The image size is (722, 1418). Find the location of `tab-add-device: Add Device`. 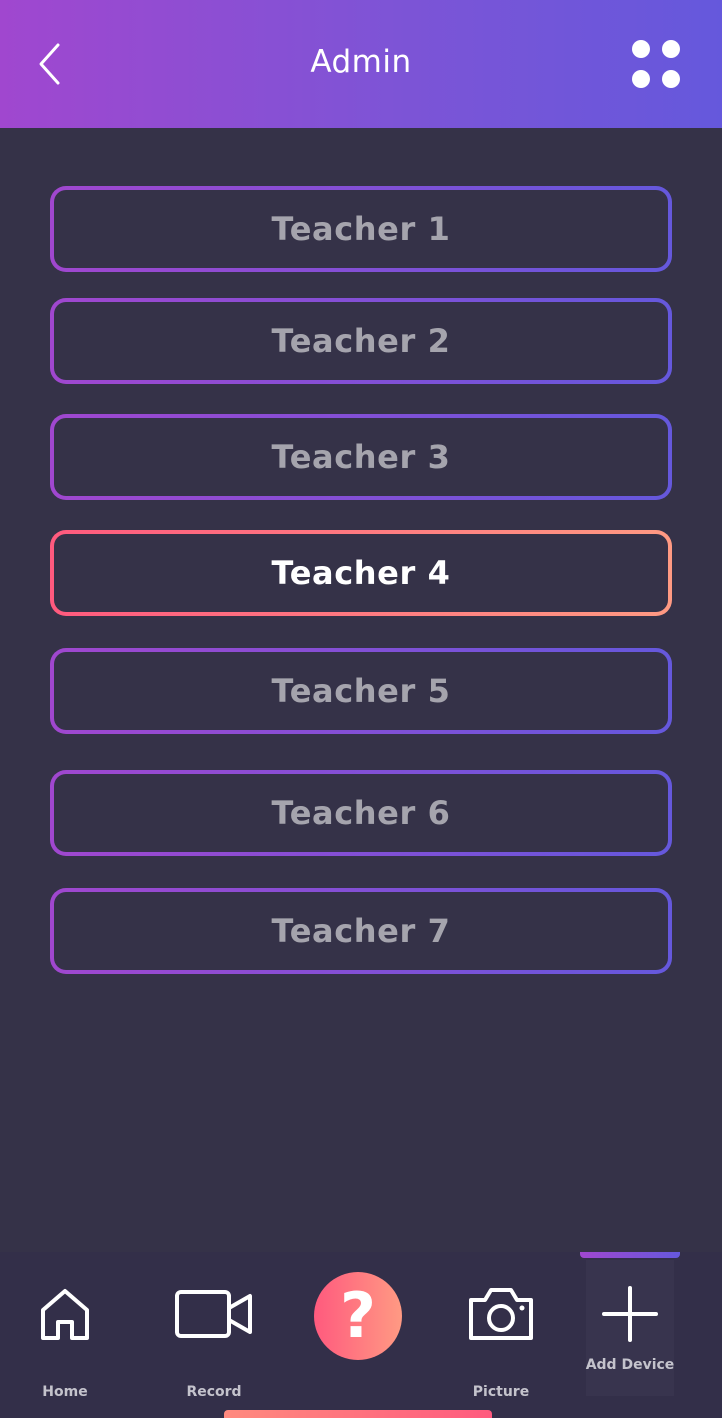

tab-add-device: Add Device is located at coordinates (630, 1328).